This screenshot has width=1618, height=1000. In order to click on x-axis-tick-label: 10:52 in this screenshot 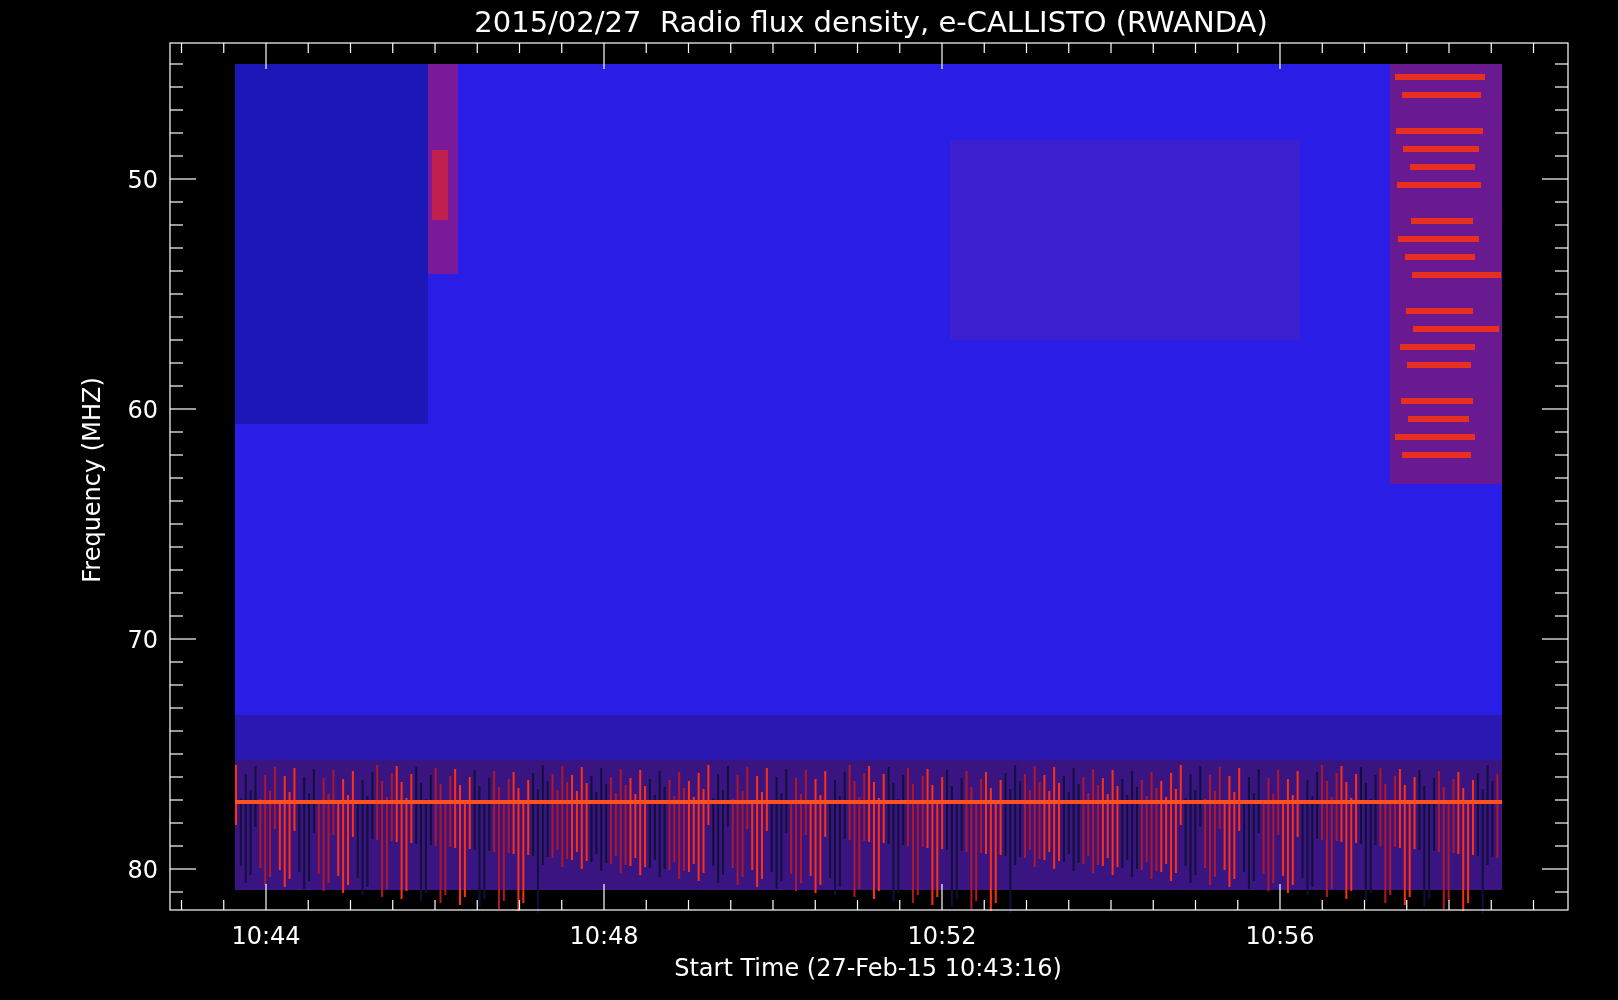, I will do `click(942, 936)`.